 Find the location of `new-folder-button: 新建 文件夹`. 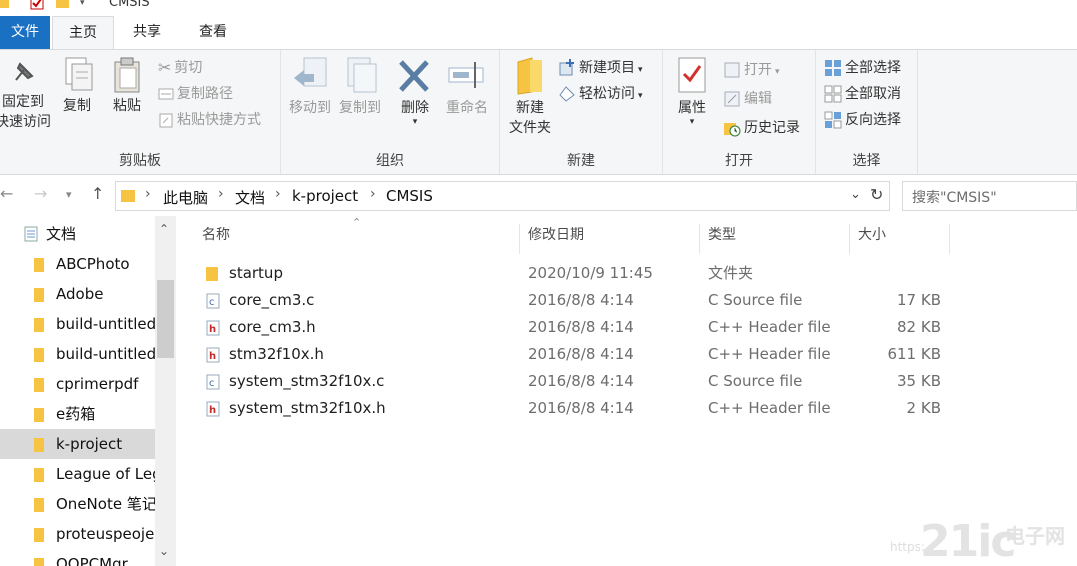

new-folder-button: 新建 文件夹 is located at coordinates (530, 97).